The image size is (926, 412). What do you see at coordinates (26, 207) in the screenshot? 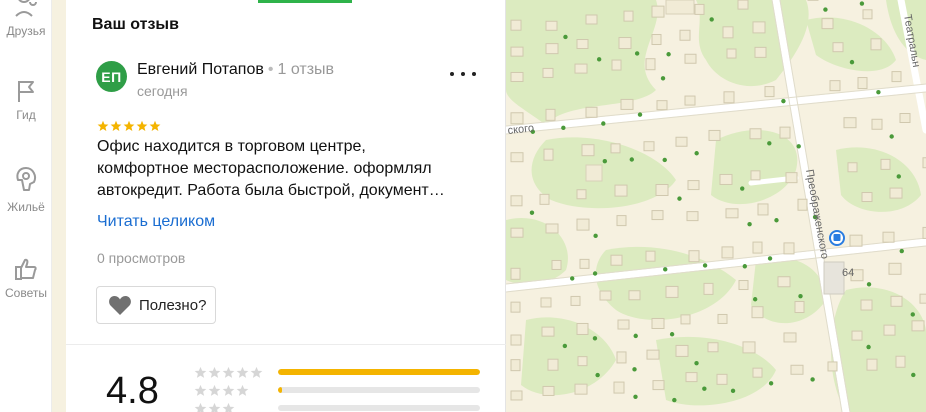
I see `rail-label-lodging: Жильё` at bounding box center [26, 207].